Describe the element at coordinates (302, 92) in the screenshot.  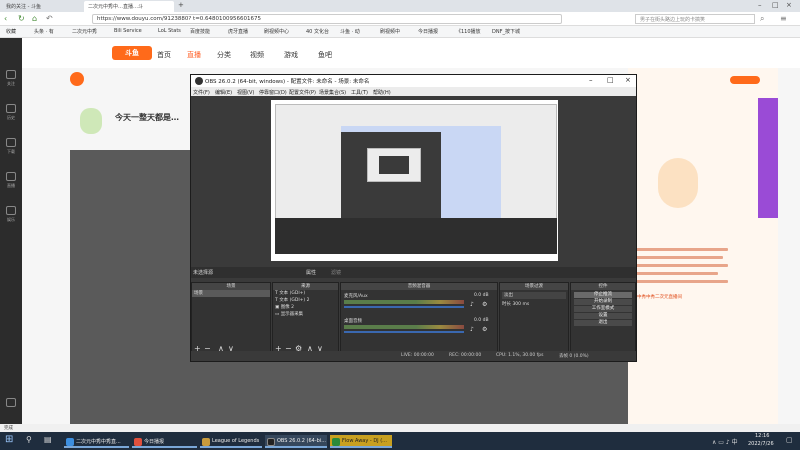
I see `menu-profile: 配置文件(P)` at that location.